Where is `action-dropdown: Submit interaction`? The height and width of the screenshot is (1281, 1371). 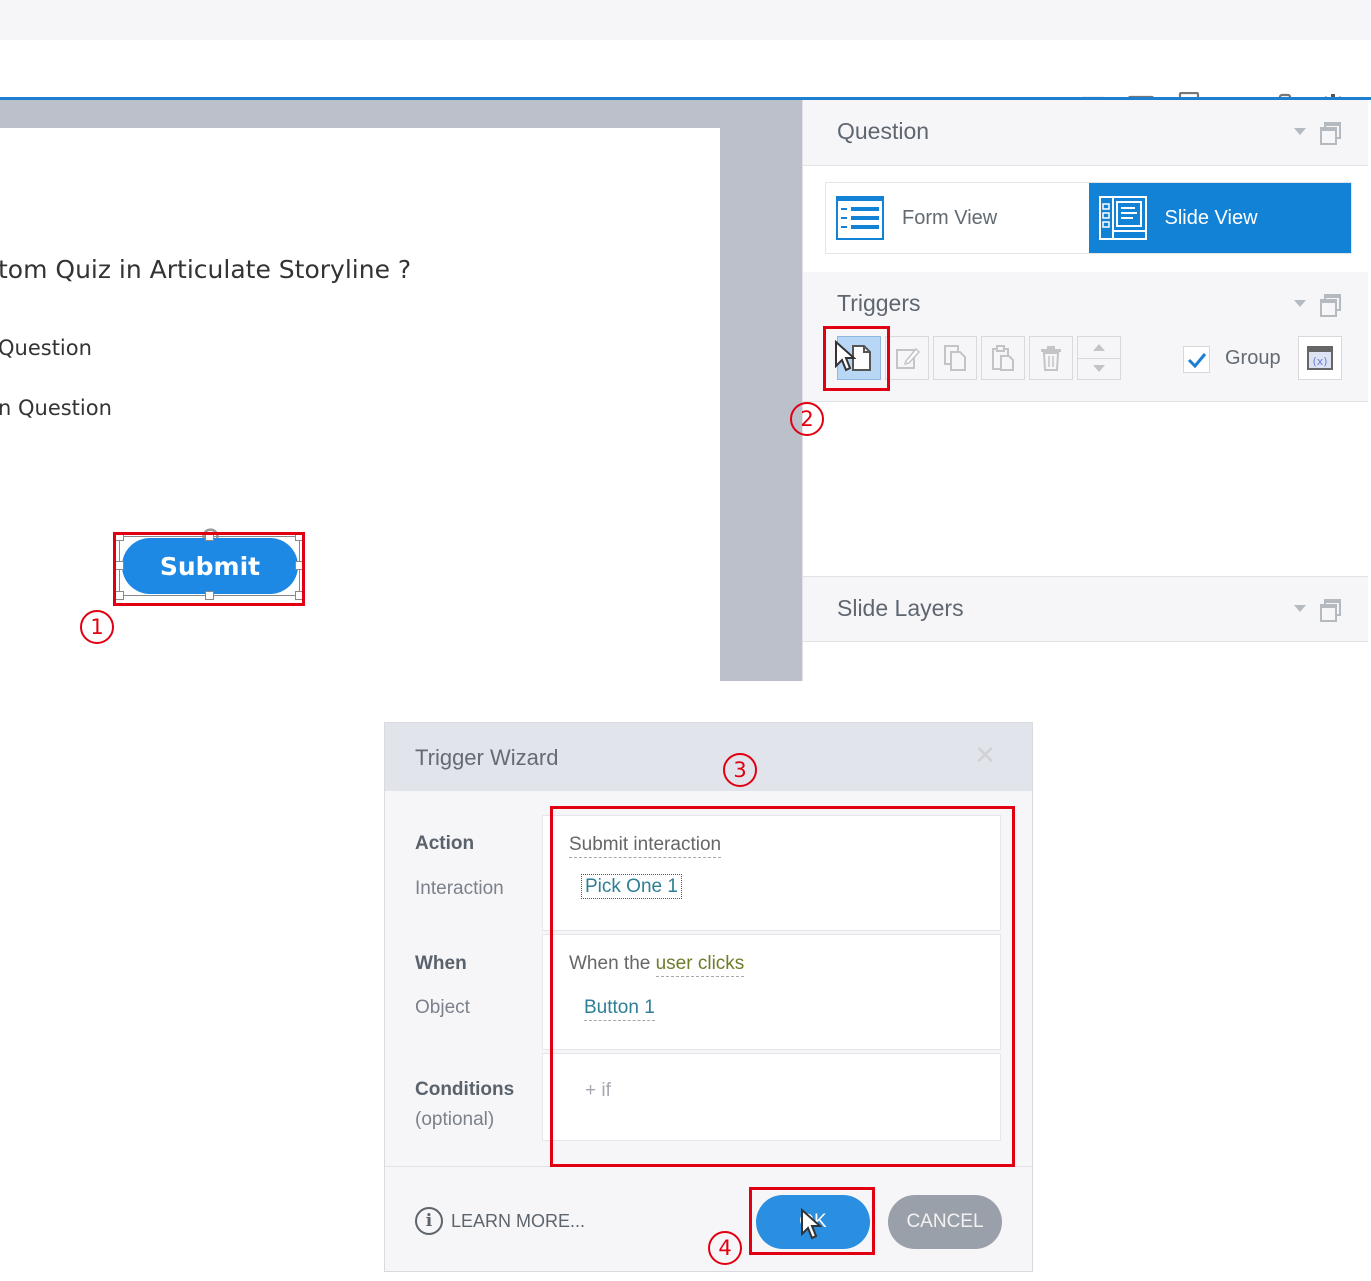 action-dropdown: Submit interaction is located at coordinates (645, 846).